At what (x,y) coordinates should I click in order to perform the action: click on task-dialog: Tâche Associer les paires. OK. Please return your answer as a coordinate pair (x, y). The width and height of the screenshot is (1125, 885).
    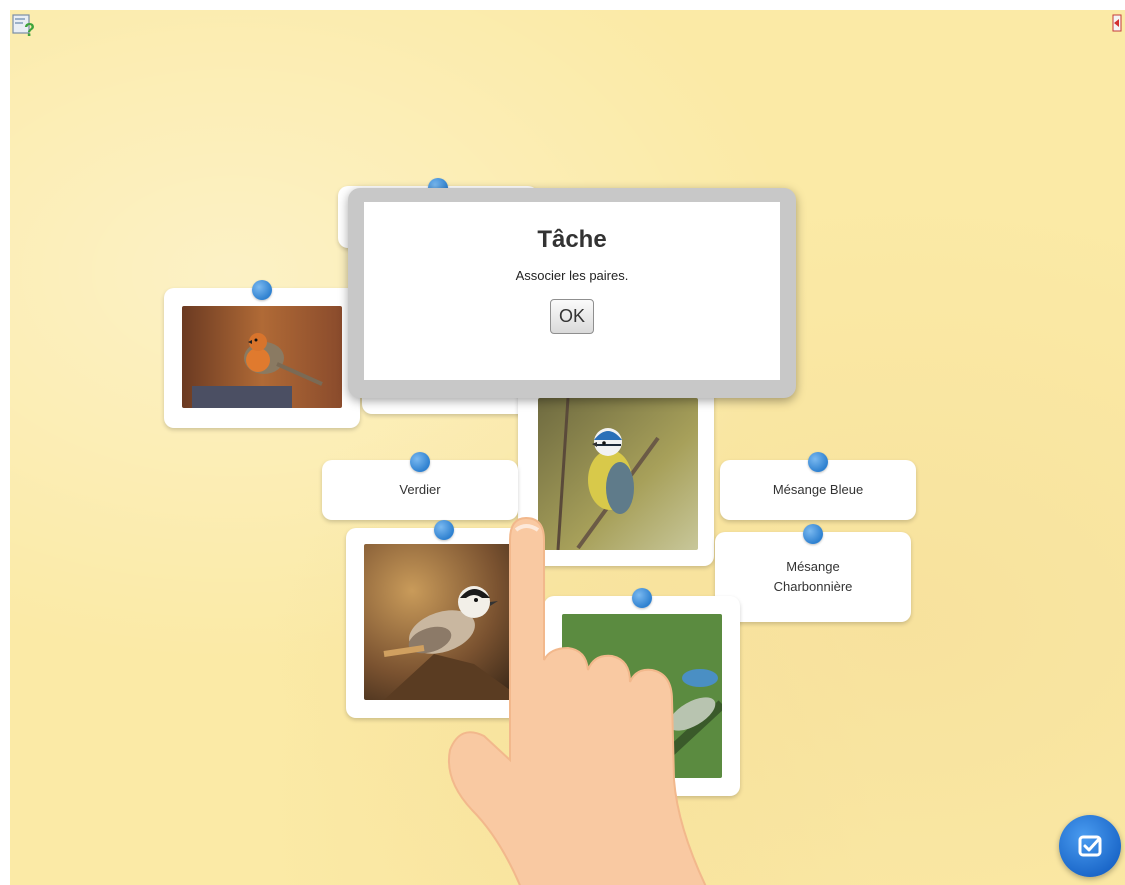
    Looking at the image, I should click on (572, 293).